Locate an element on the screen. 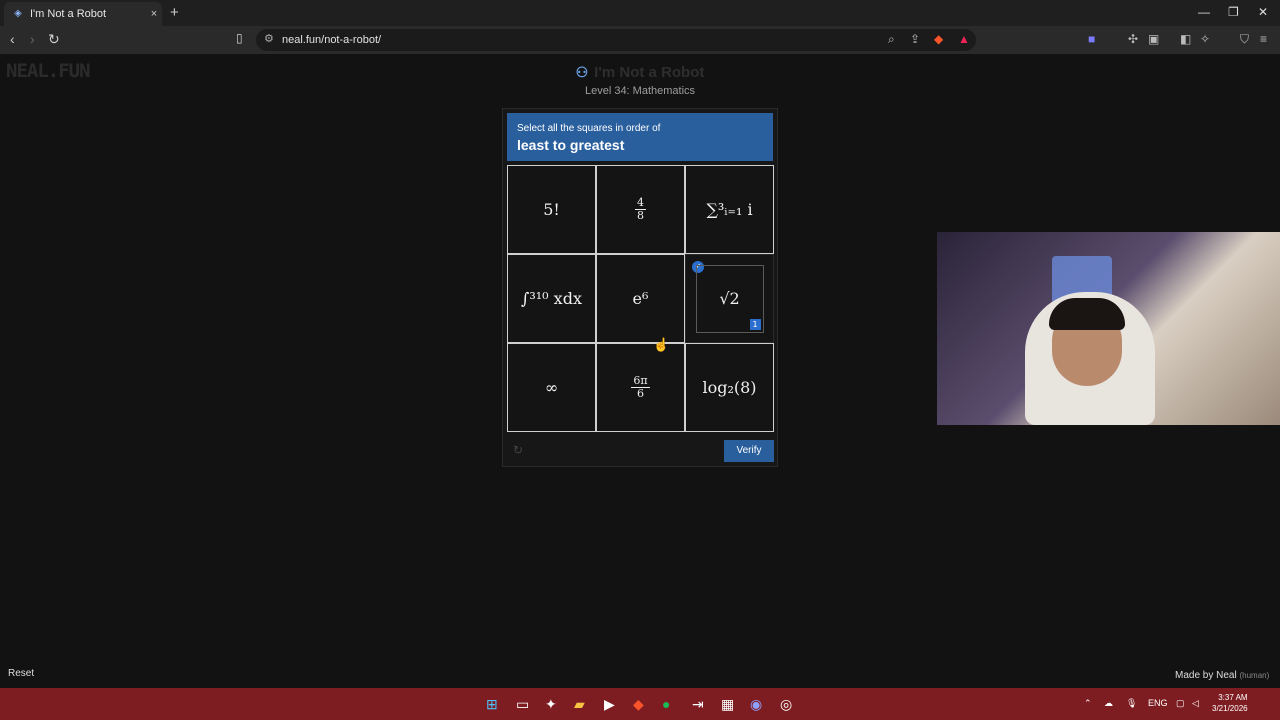  network-icon: ▢ is located at coordinates (1180, 703).